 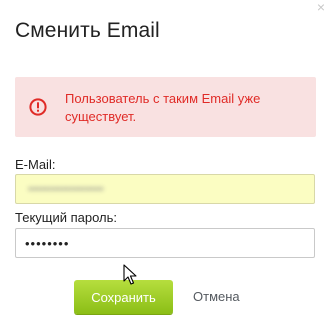 What do you see at coordinates (38, 107) in the screenshot?
I see `error-circle-icon` at bounding box center [38, 107].